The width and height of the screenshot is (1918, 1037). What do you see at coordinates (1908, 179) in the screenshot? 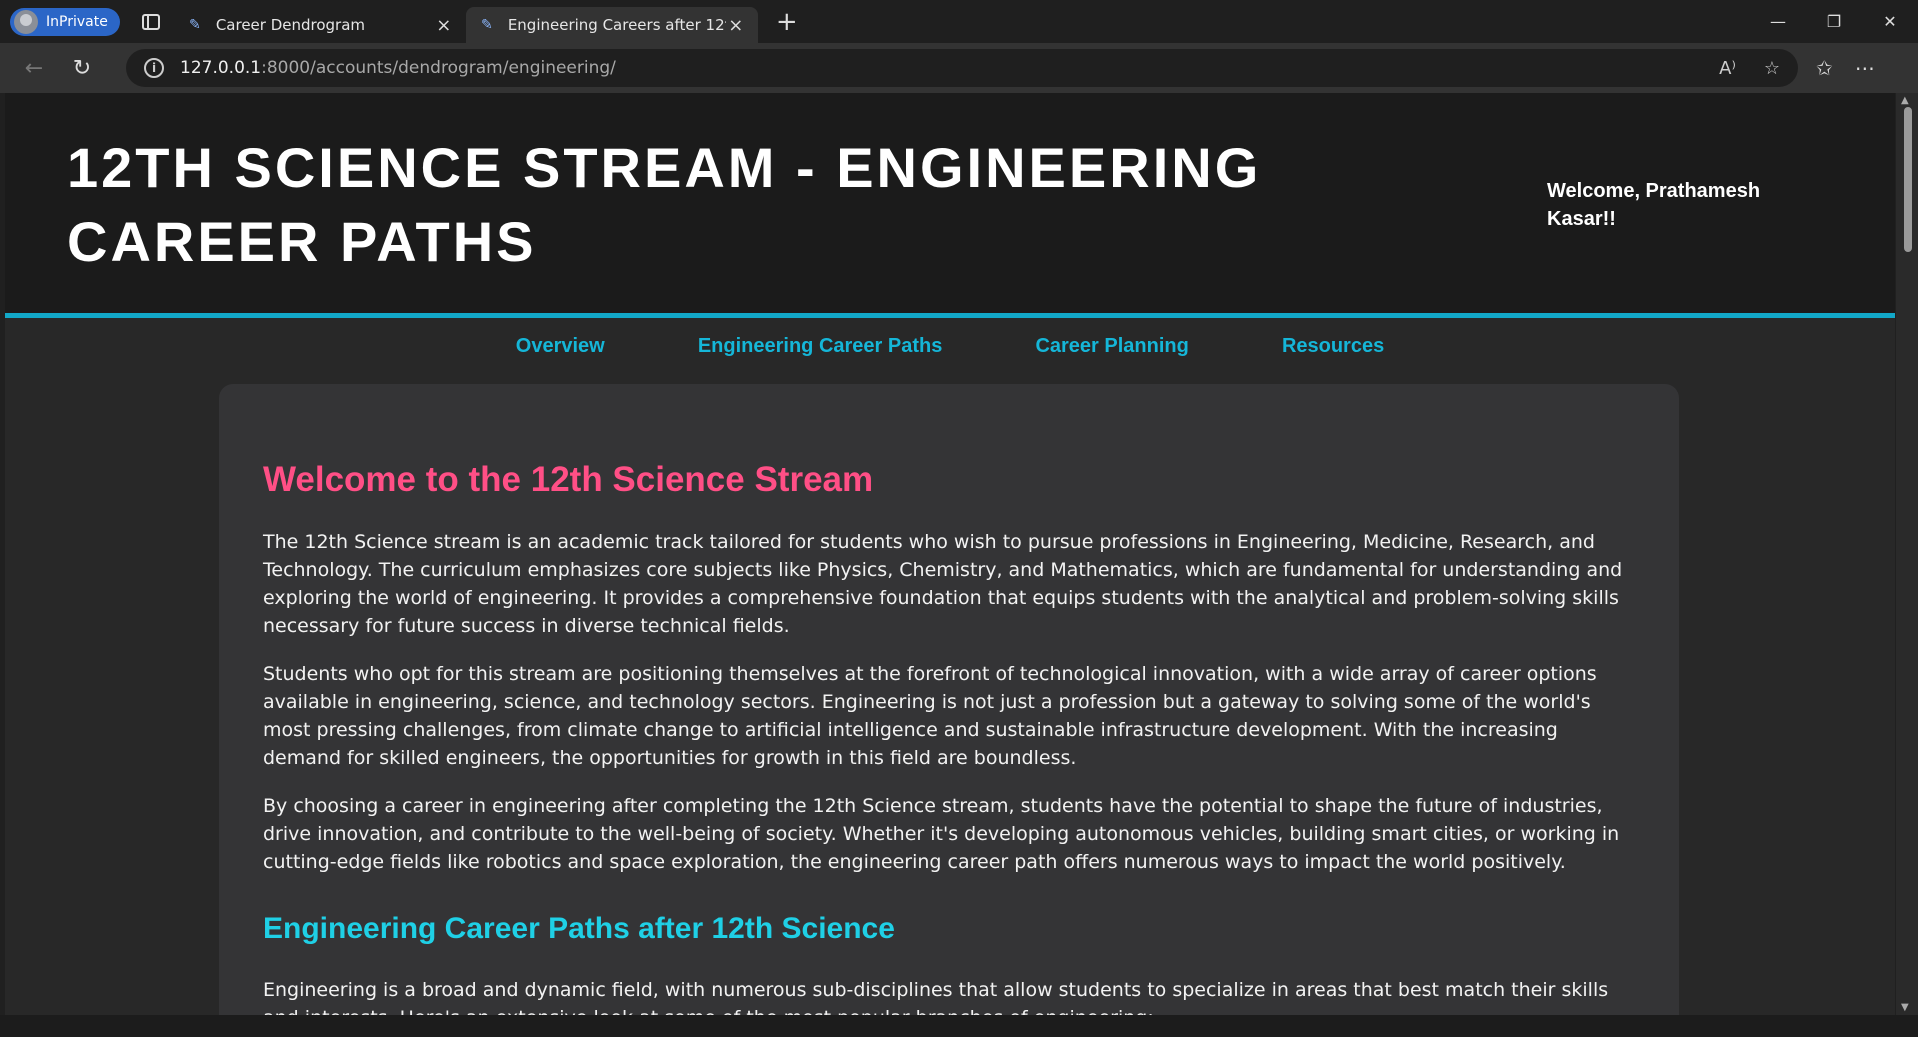
I see `scrollbar-thumb` at bounding box center [1908, 179].